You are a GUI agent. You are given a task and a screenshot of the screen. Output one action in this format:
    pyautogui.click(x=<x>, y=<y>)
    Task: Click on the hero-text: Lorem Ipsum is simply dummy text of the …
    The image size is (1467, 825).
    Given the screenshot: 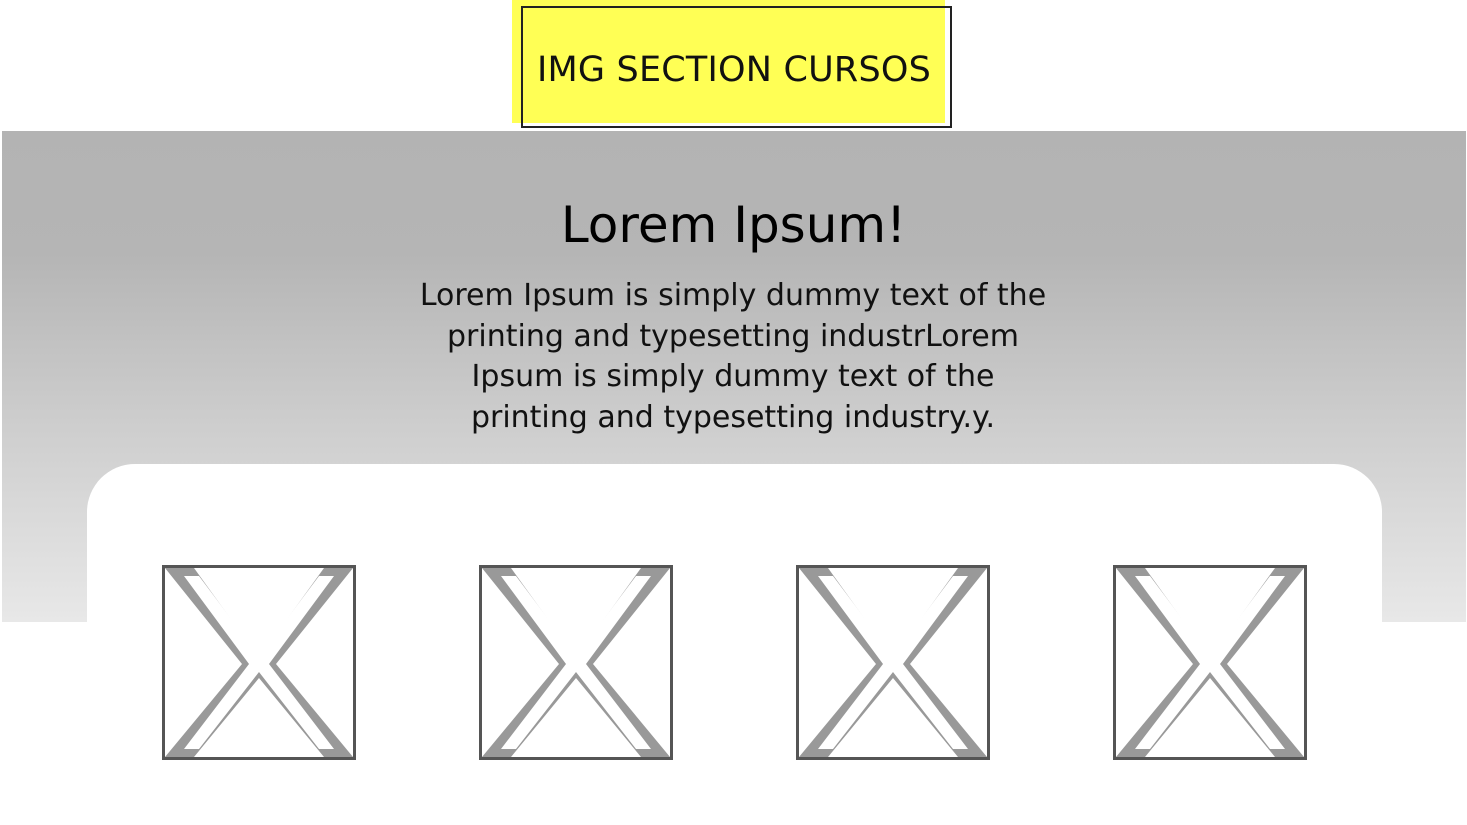 What is the action you would take?
    pyautogui.click(x=733, y=357)
    